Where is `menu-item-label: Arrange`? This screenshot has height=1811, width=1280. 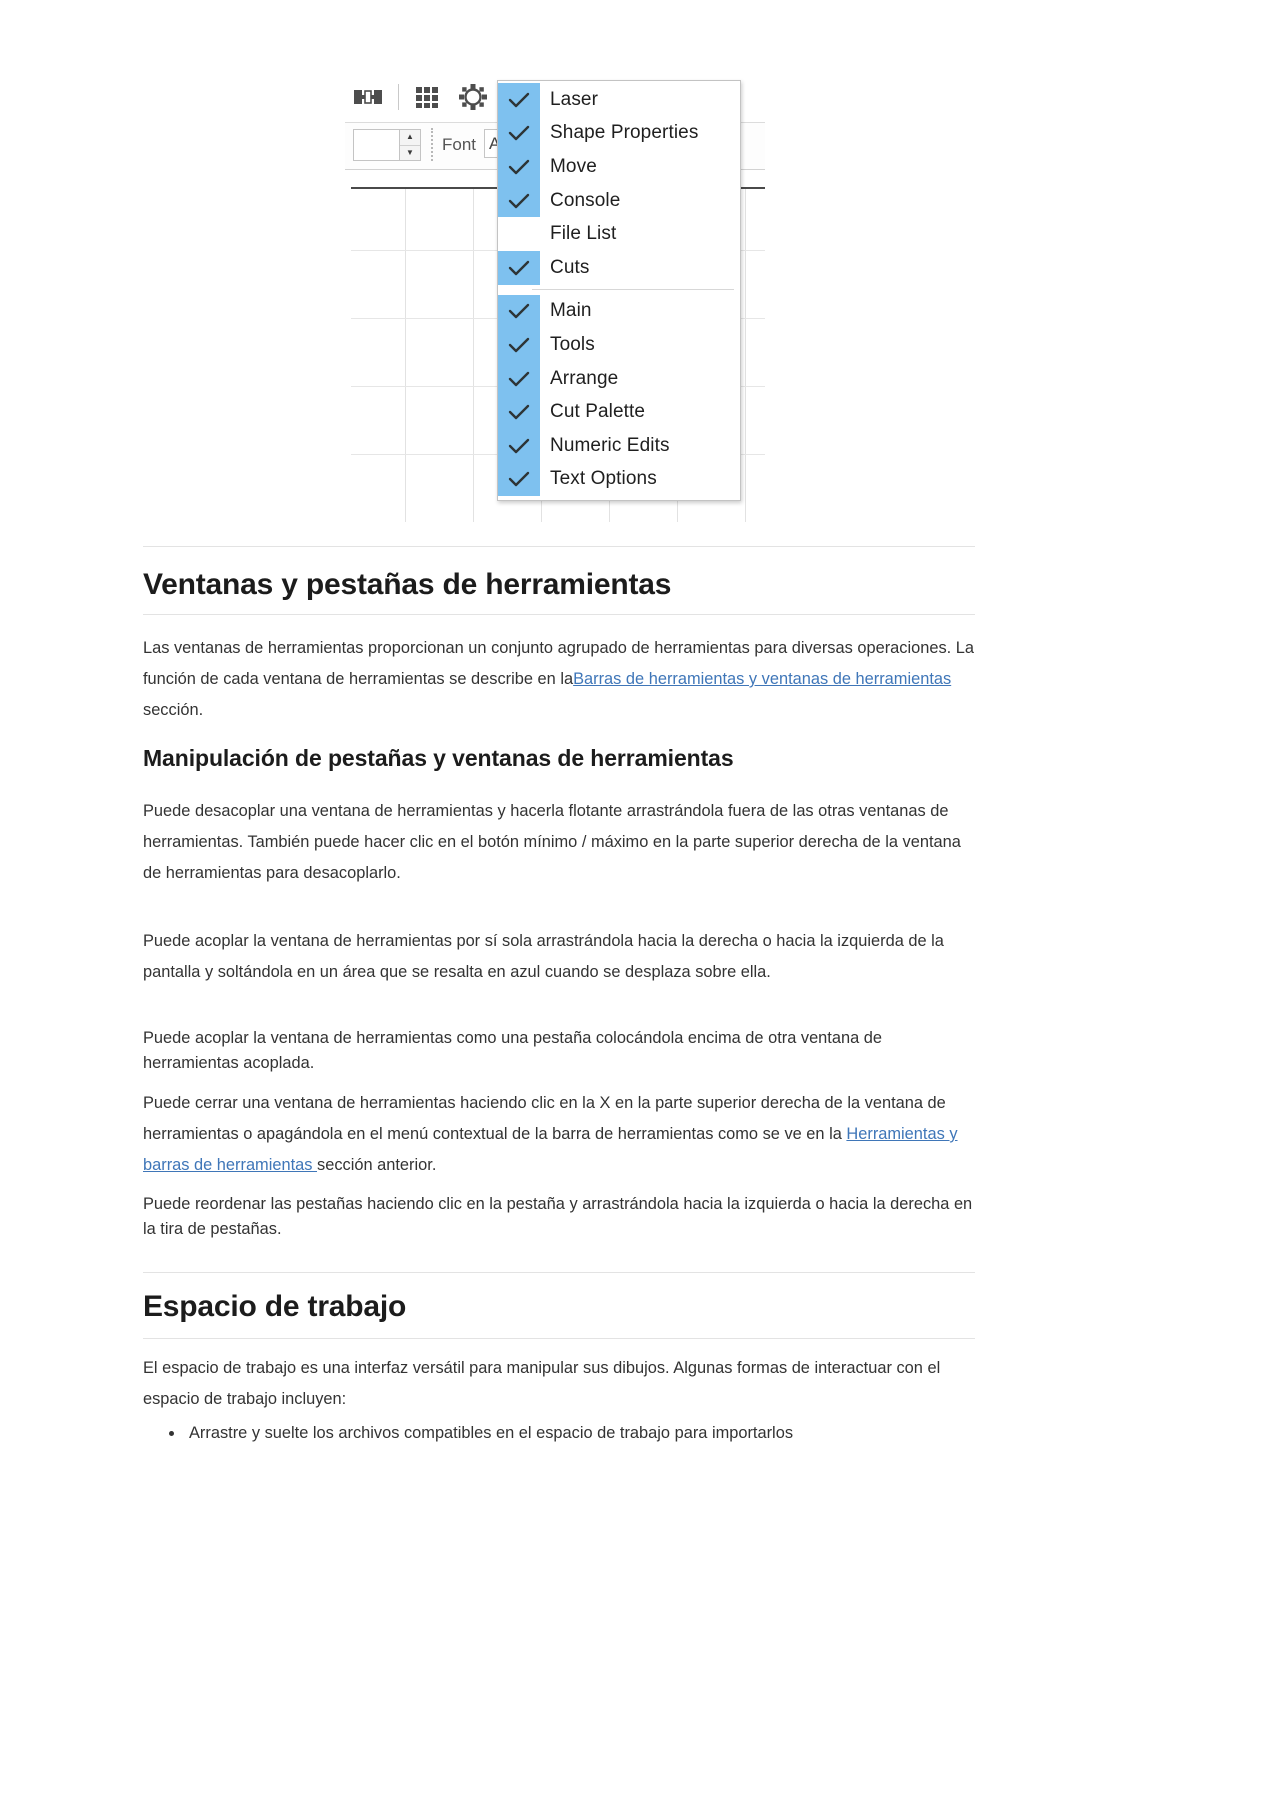 menu-item-label: Arrange is located at coordinates (584, 378).